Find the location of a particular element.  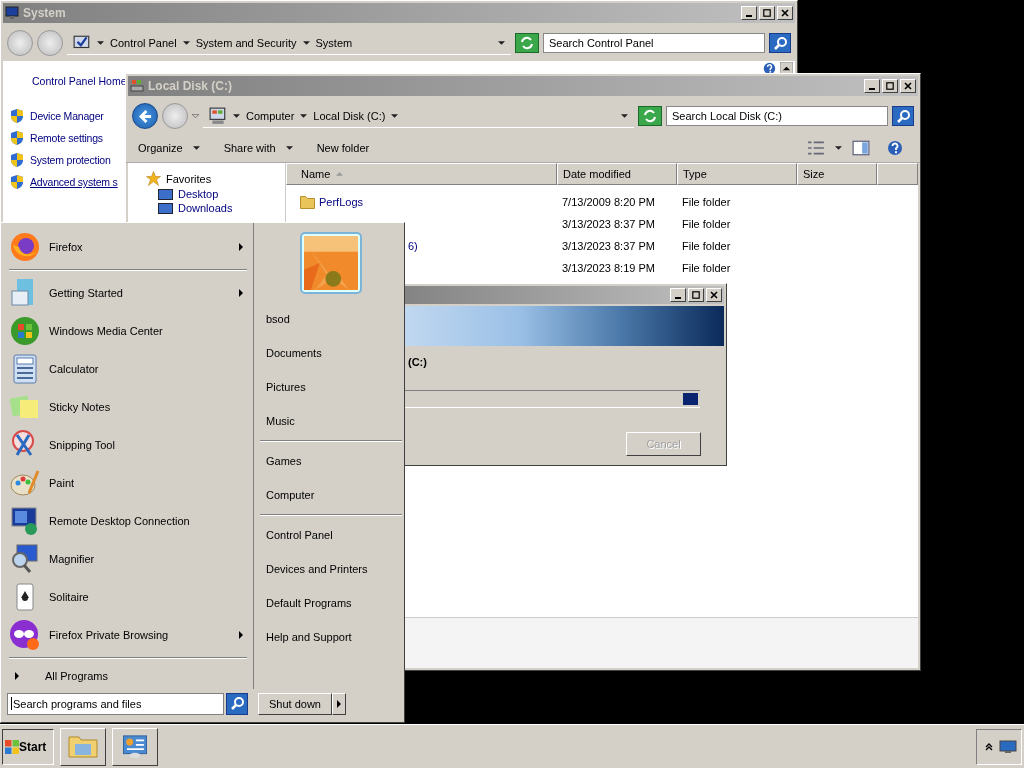

back-button is located at coordinates (145, 116).